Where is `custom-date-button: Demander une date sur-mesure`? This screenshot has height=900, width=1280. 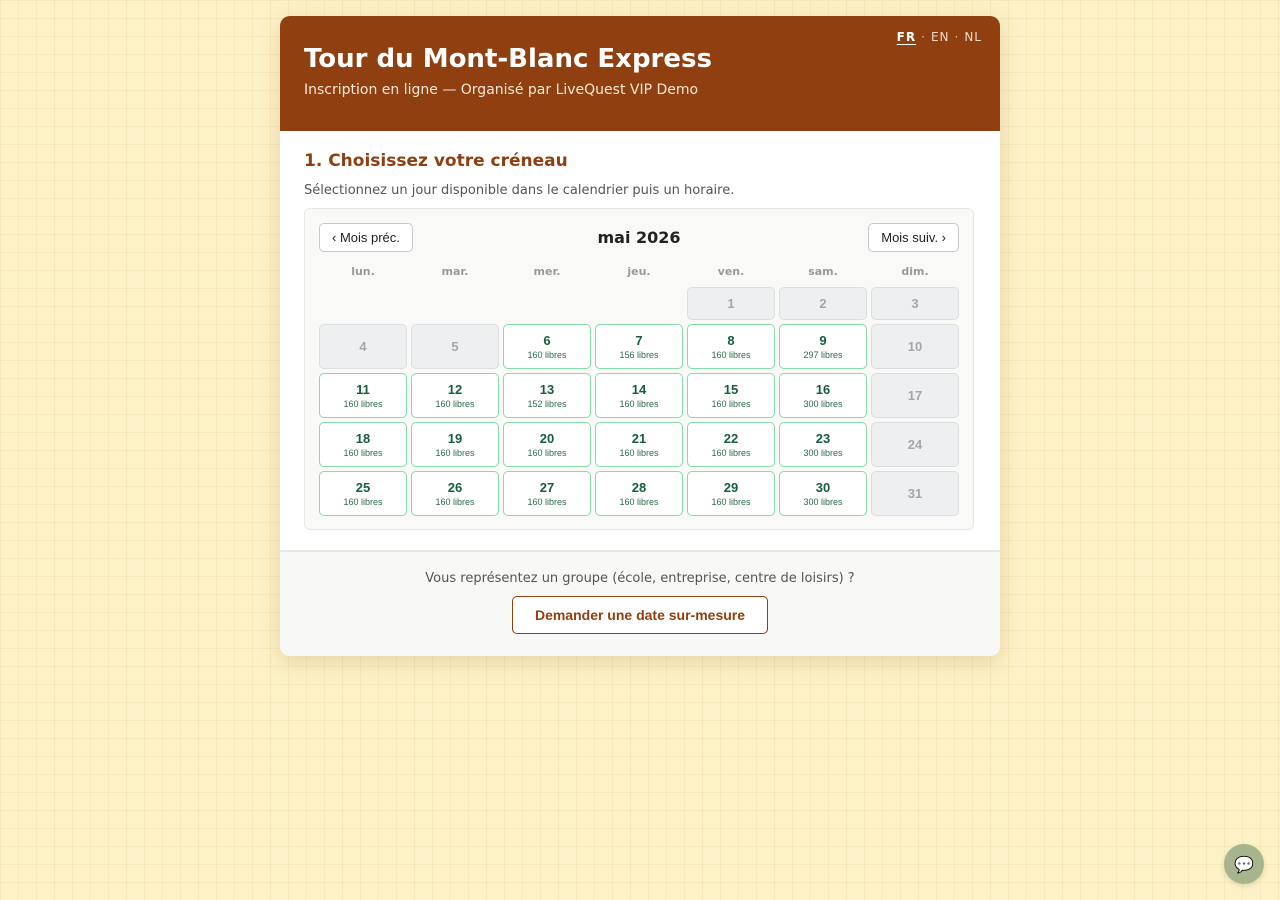
custom-date-button: Demander une date sur-mesure is located at coordinates (640, 615).